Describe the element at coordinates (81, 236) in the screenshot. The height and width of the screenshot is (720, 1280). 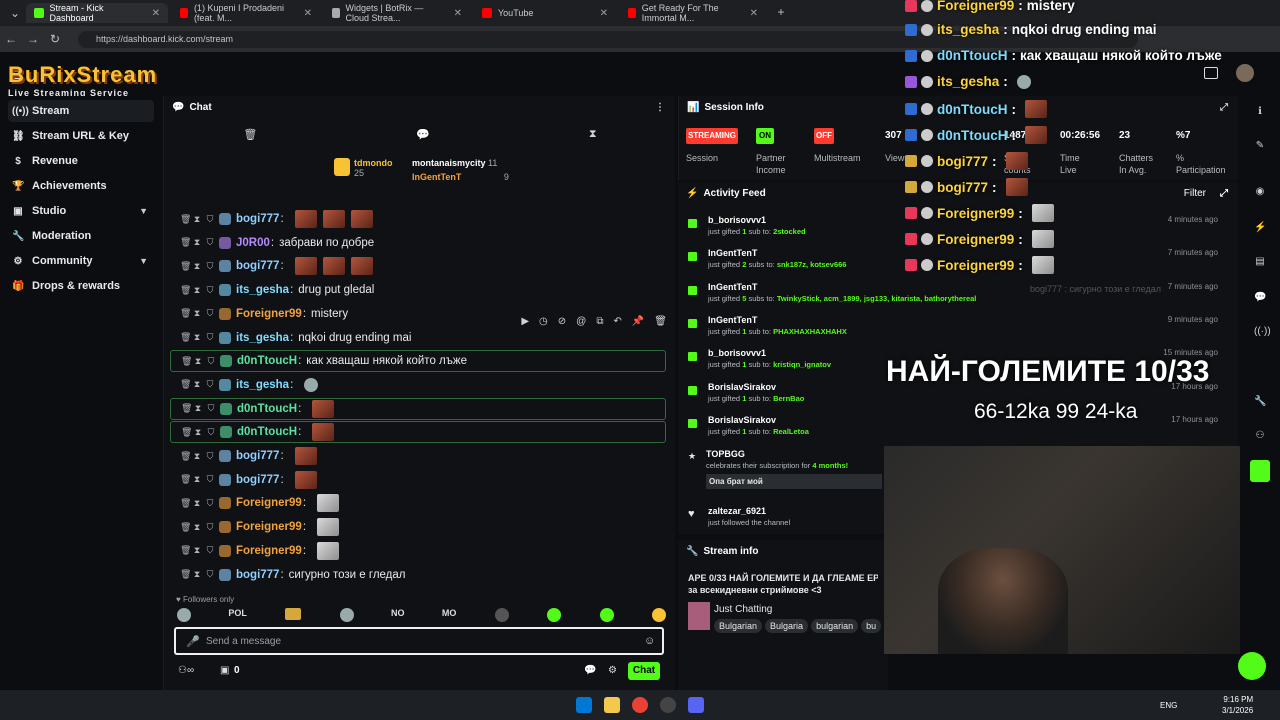
I see `sidebar-item-moderation: 🔧 Moderation` at that location.